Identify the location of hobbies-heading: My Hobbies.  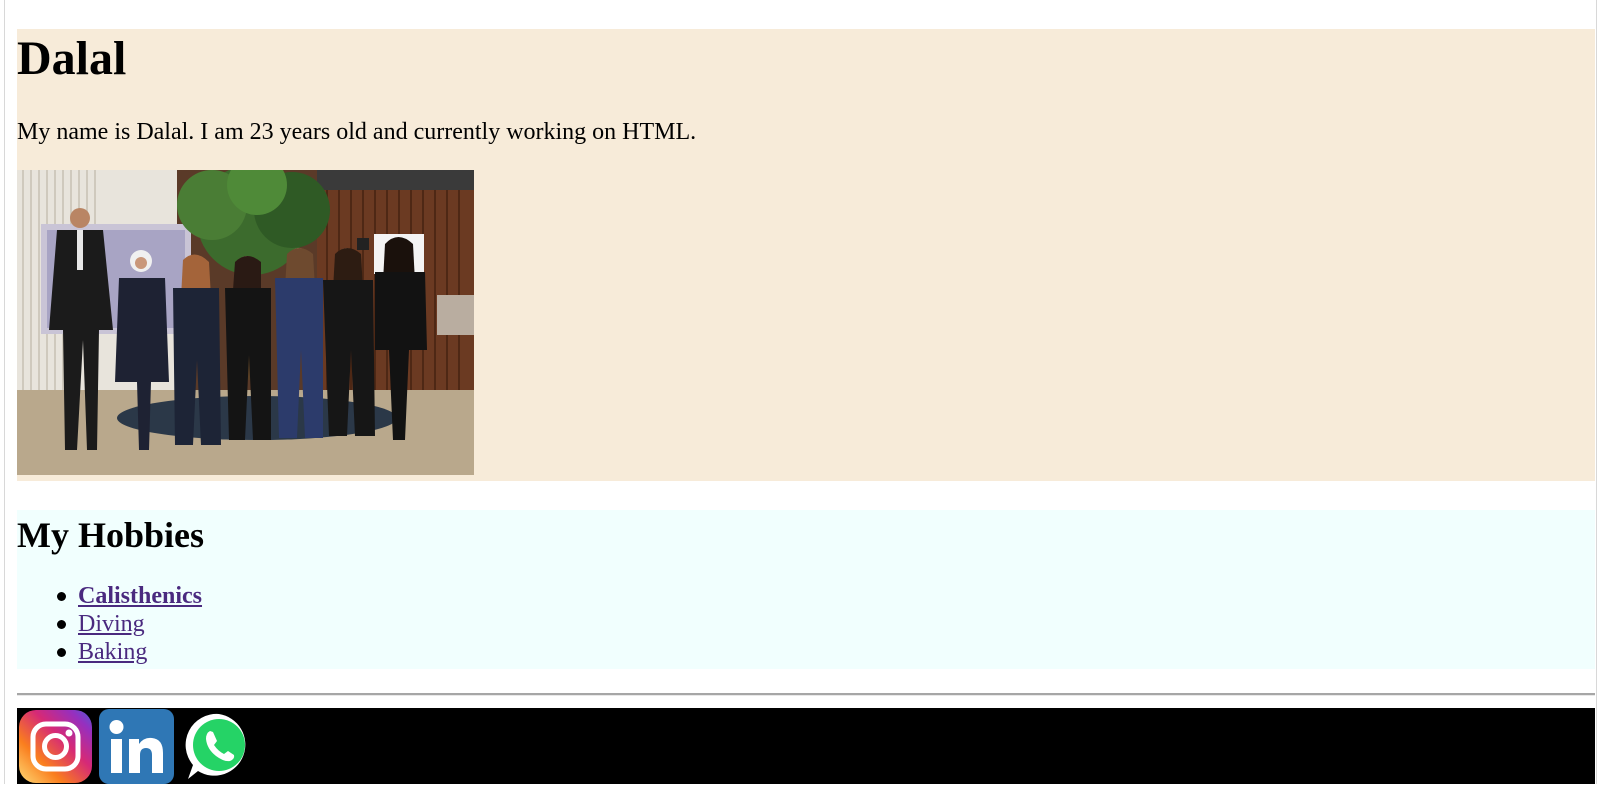
(111, 535).